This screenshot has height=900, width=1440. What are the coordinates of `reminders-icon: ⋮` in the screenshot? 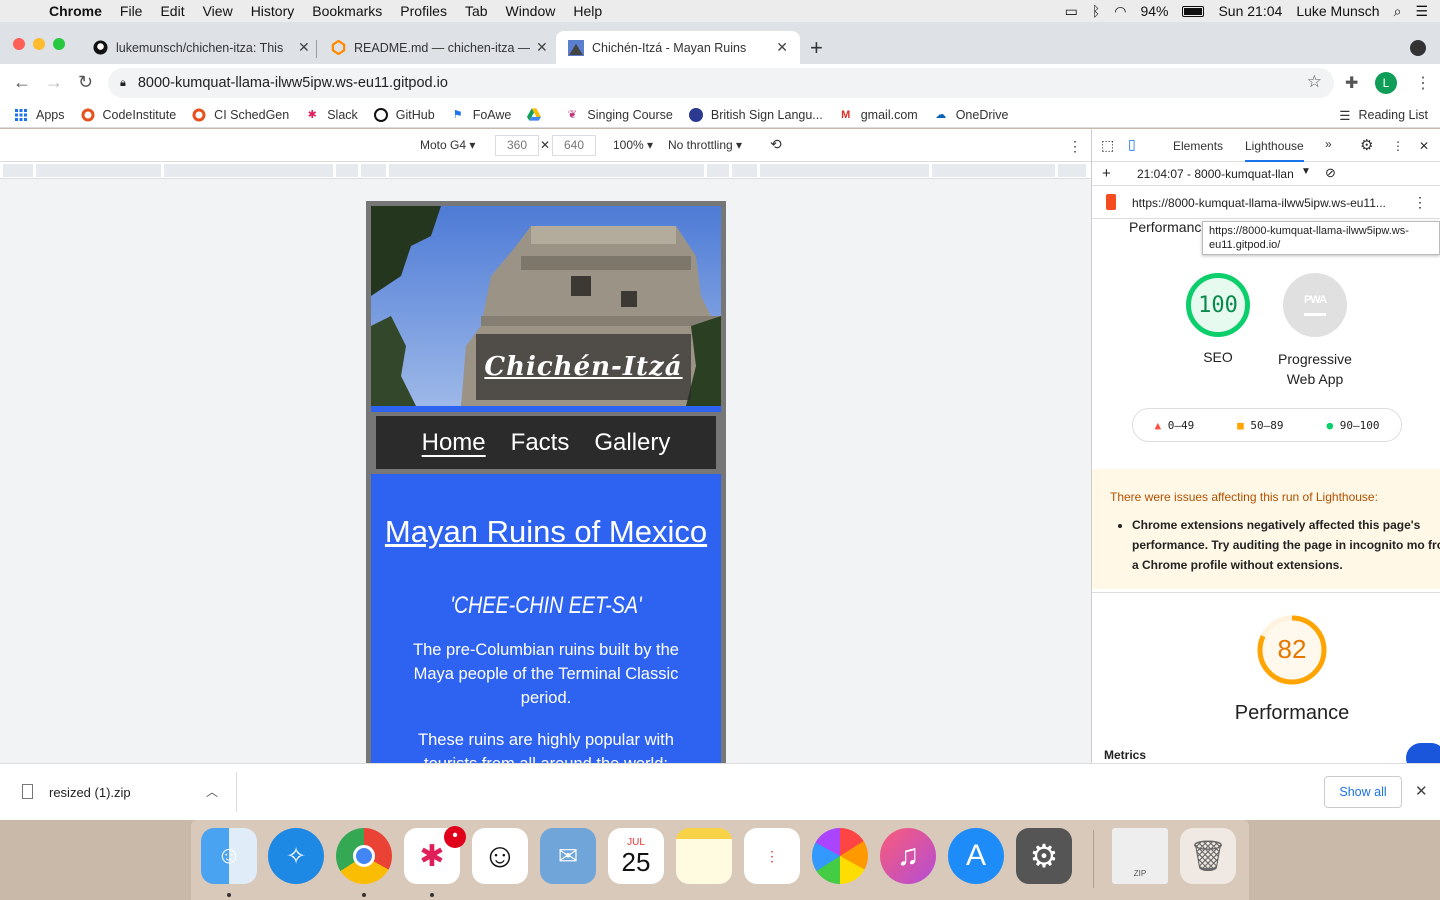 It's located at (772, 856).